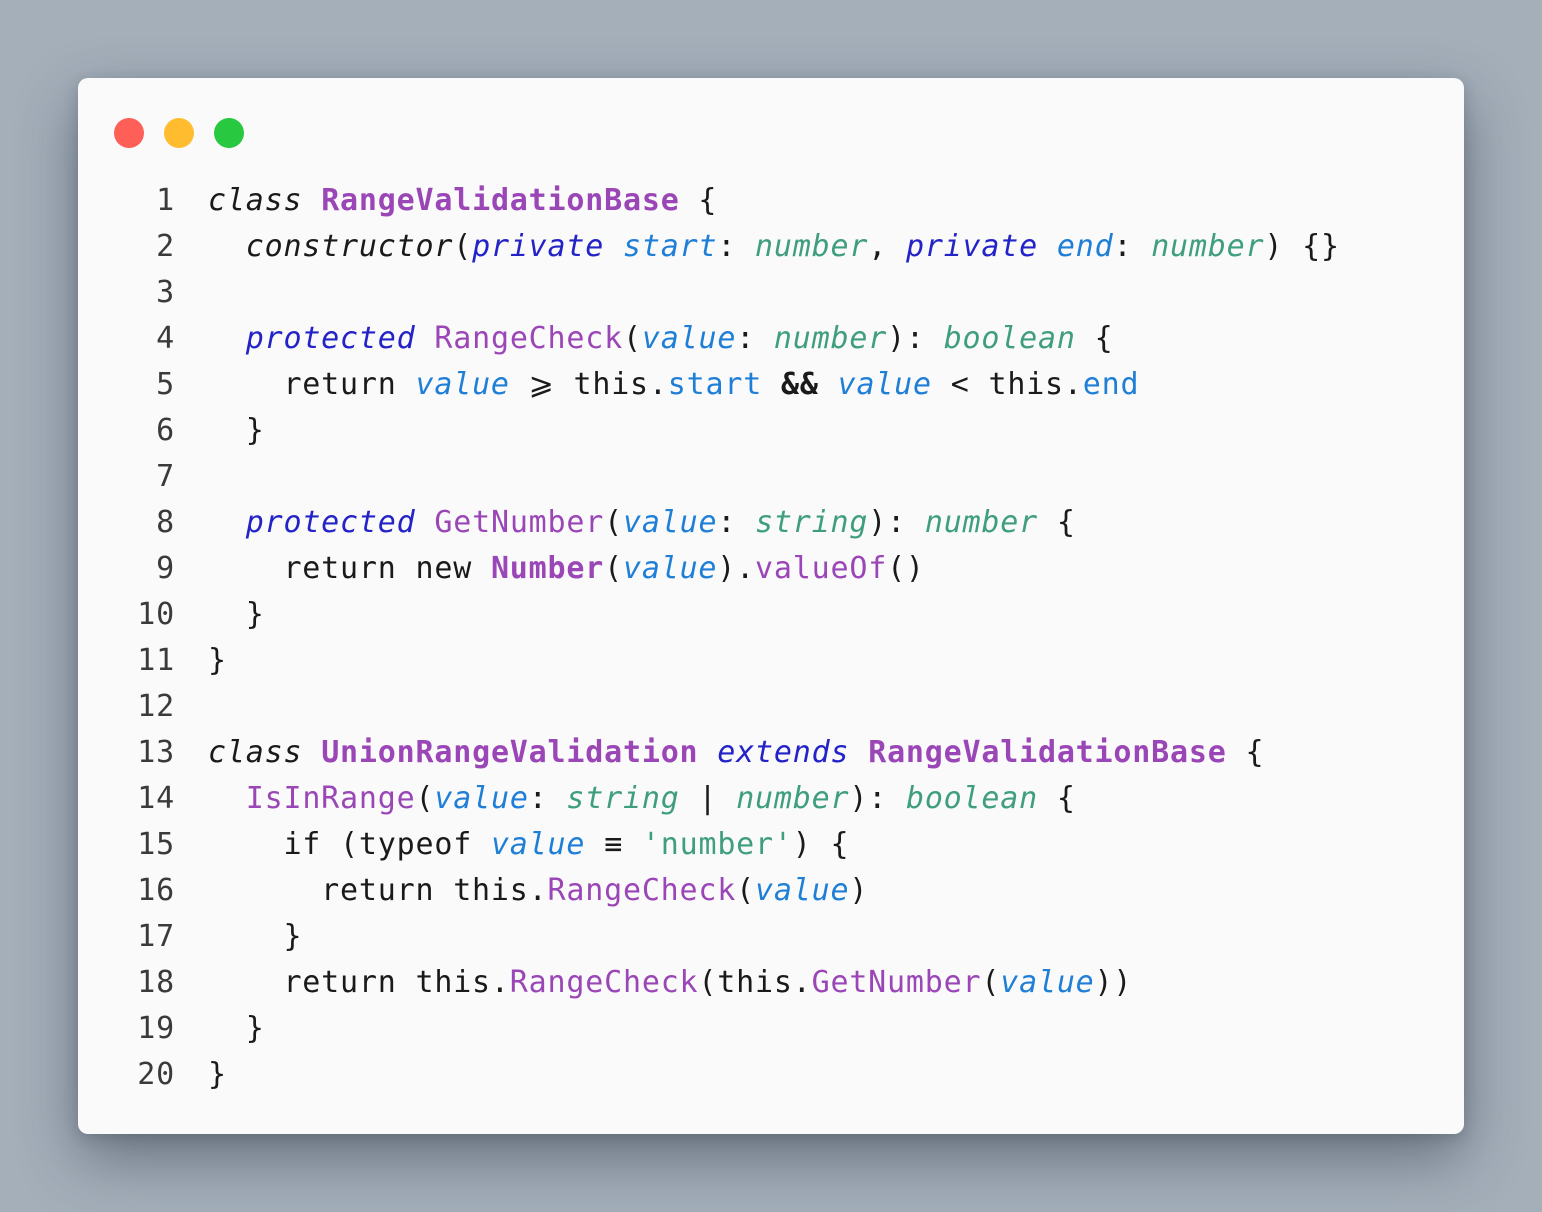 This screenshot has width=1542, height=1212. Describe the element at coordinates (156, 936) in the screenshot. I see `line-number: 17` at that location.